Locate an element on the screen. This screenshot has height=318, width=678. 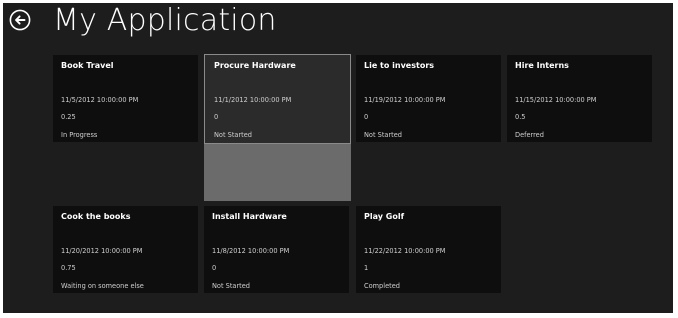
task-progress: 1 is located at coordinates (366, 268).